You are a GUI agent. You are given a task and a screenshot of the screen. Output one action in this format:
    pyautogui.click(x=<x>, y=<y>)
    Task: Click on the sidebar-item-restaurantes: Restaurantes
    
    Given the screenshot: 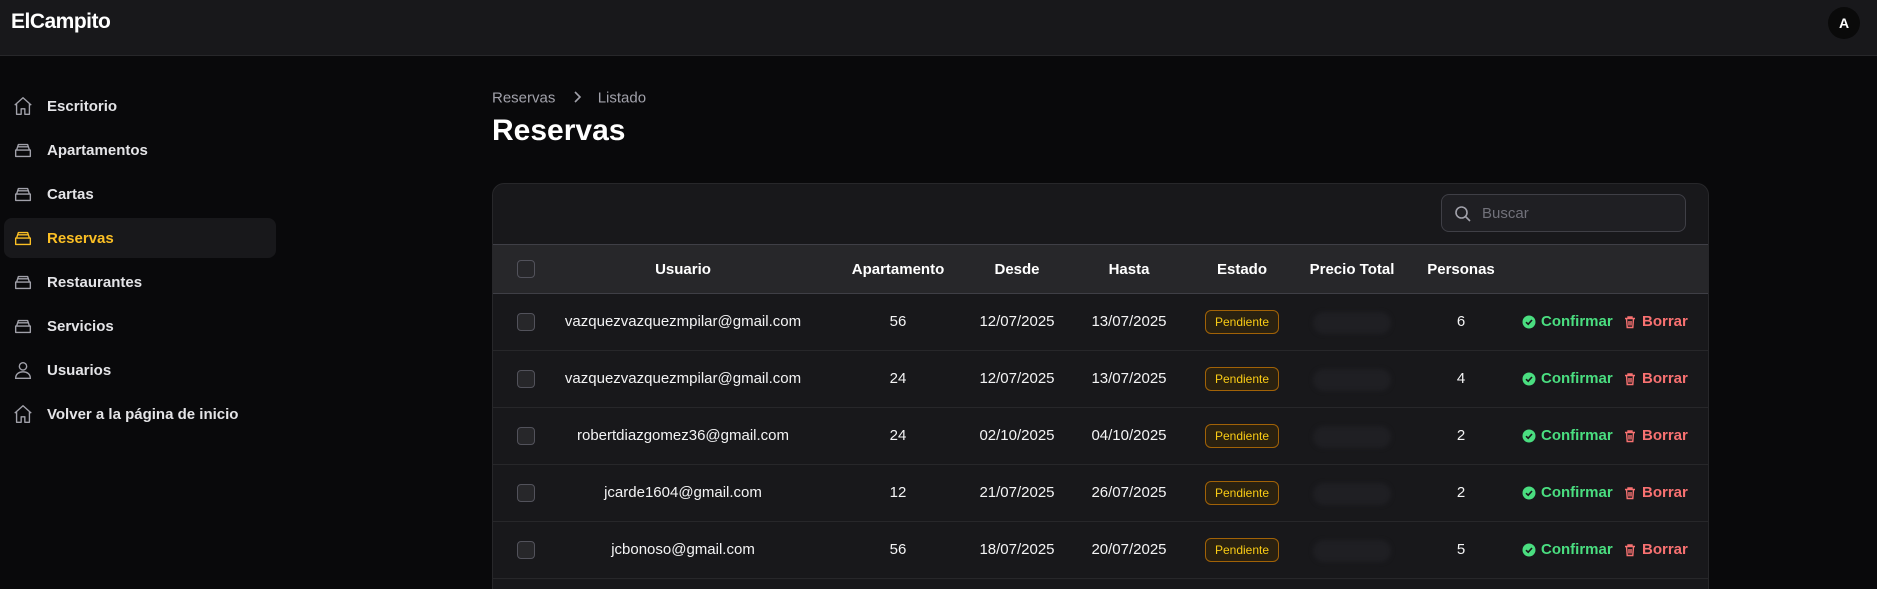 What is the action you would take?
    pyautogui.click(x=140, y=282)
    